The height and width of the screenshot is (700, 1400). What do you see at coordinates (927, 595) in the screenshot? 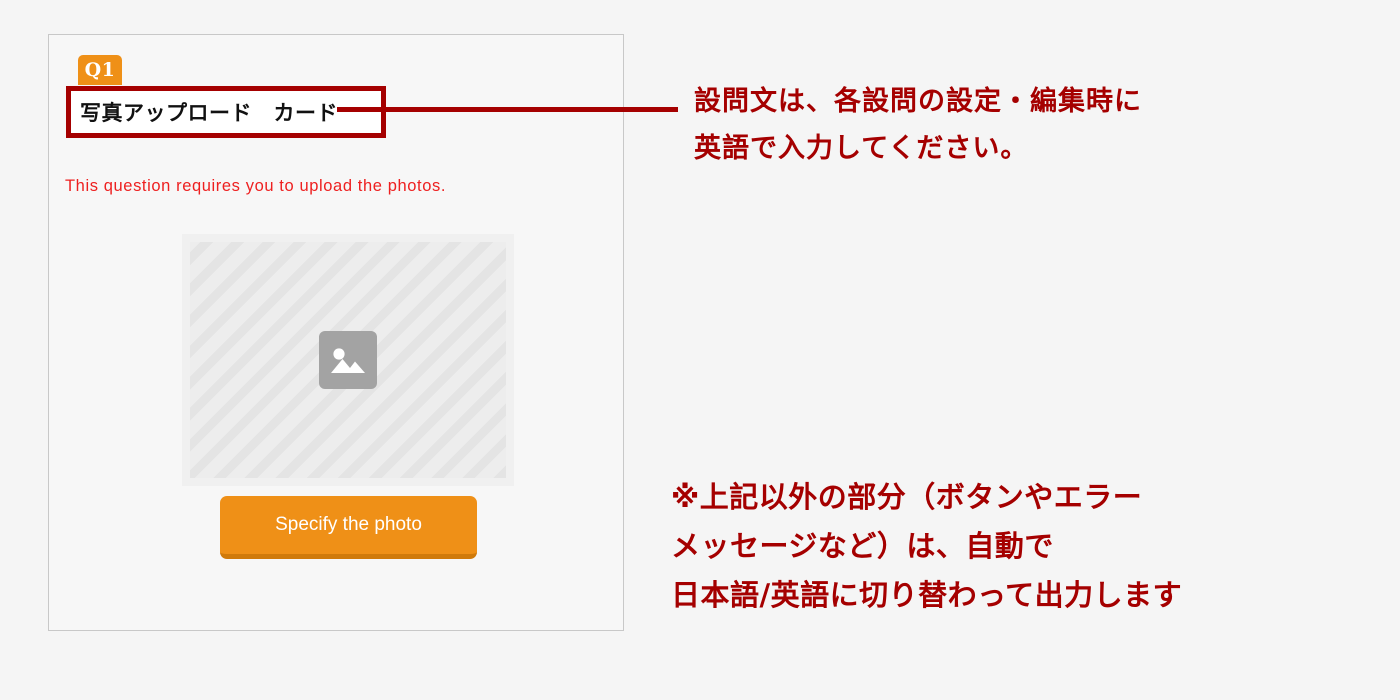
I see `annotation-auto-note-line-3: 日本語/英語に切り替わって出力します` at bounding box center [927, 595].